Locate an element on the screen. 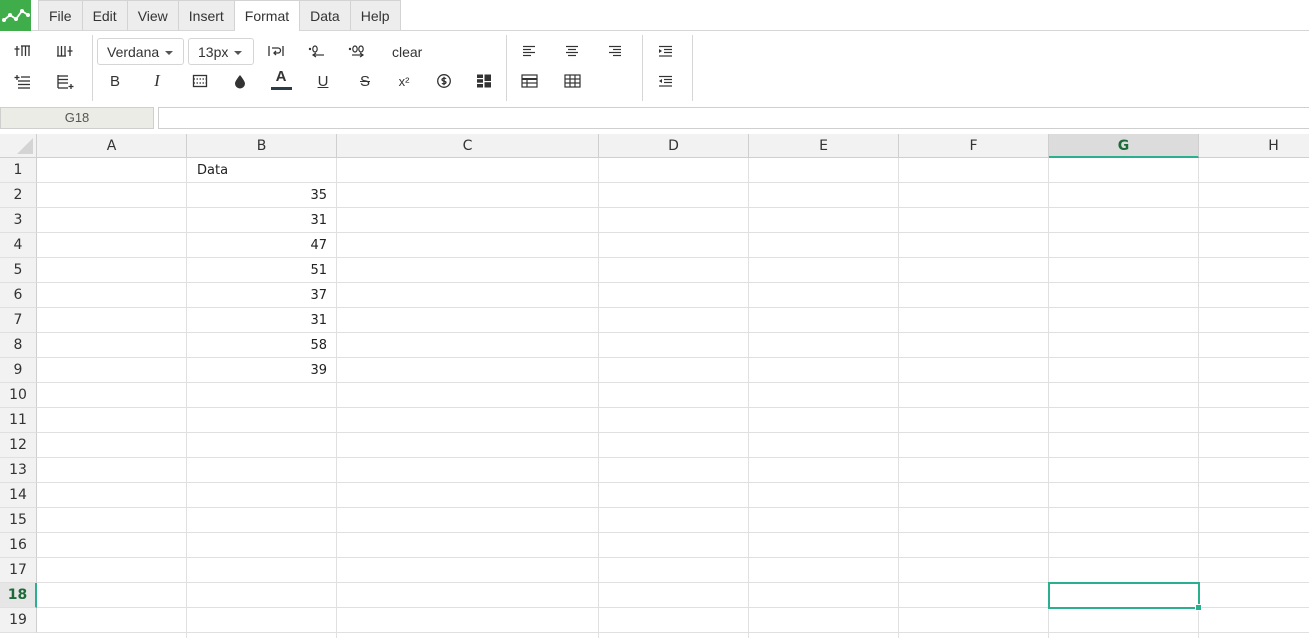 This screenshot has height=638, width=1309. font-family-select: Verdana is located at coordinates (140, 51).